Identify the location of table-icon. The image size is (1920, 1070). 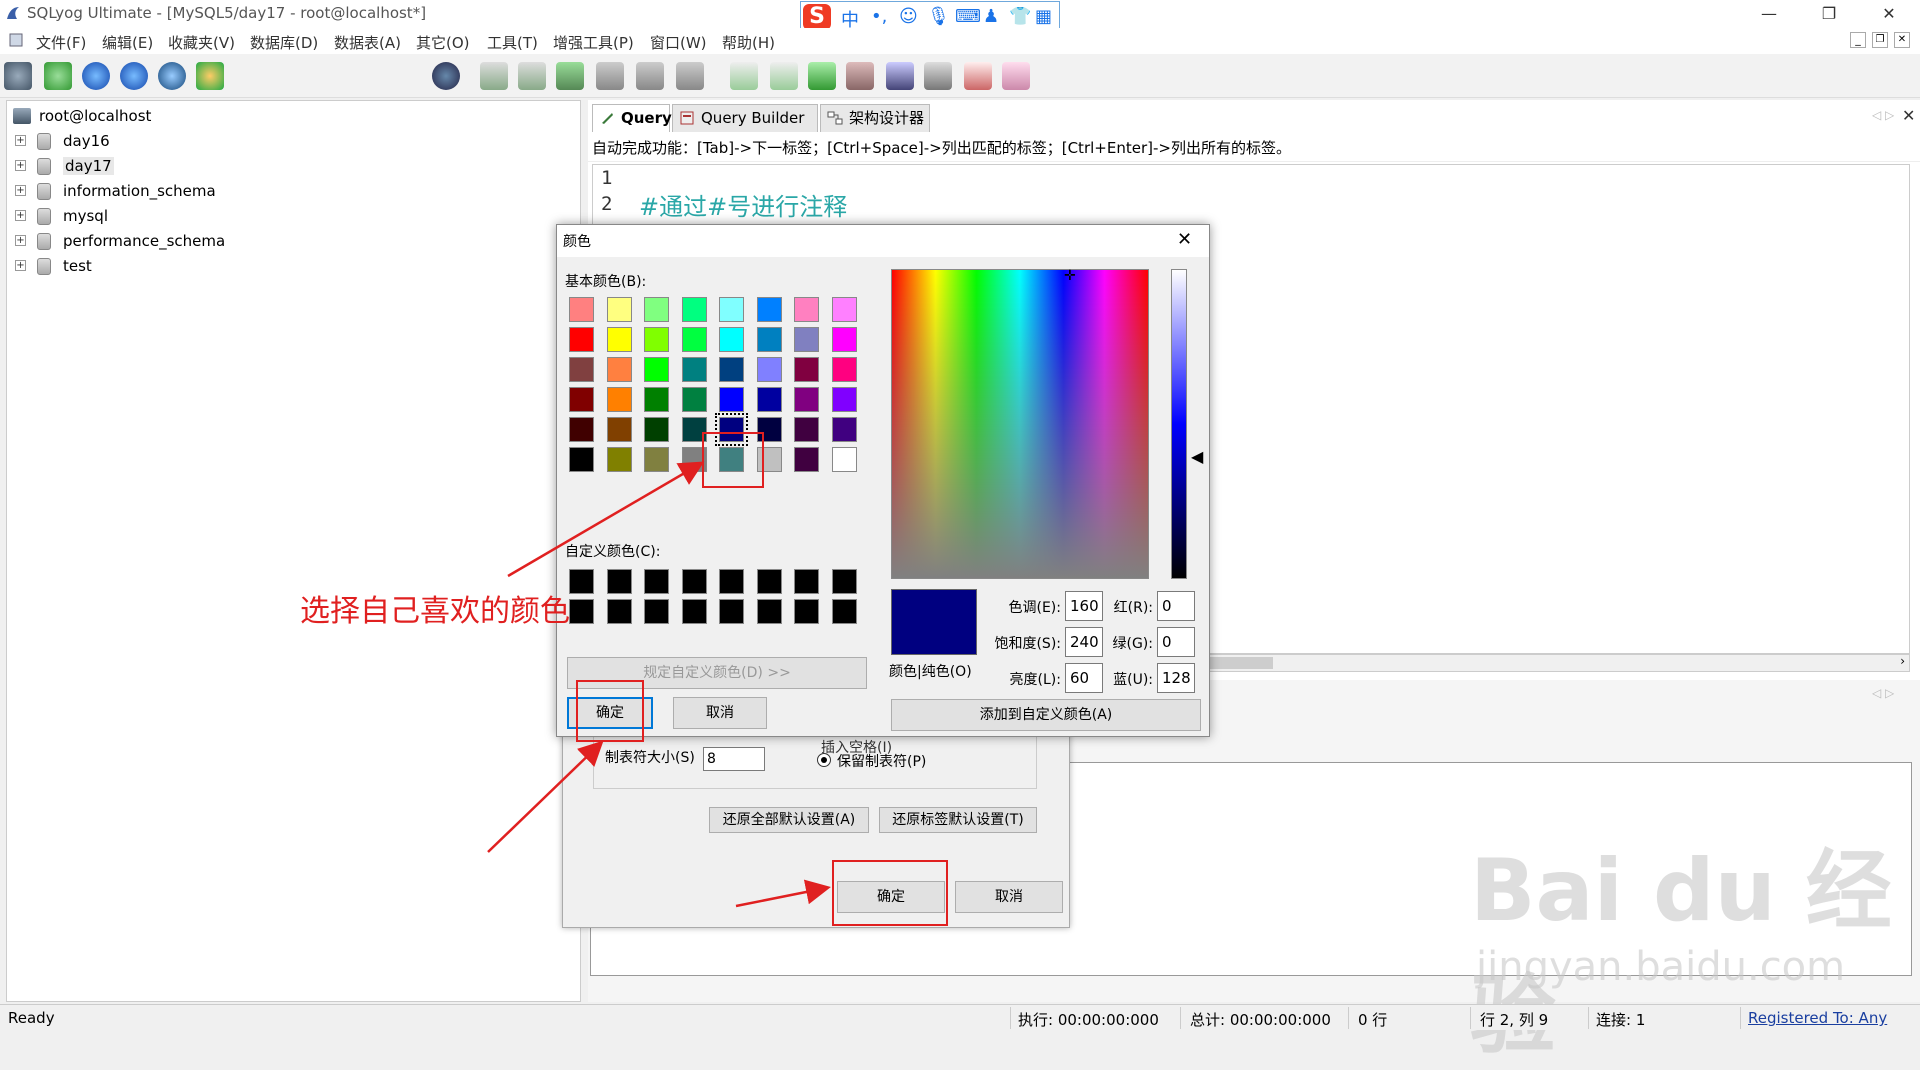
(610, 76).